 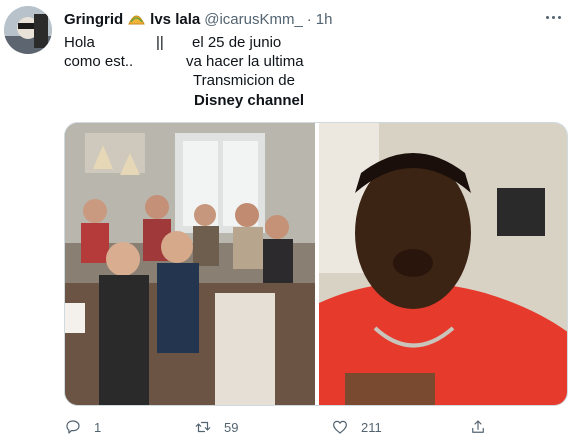 What do you see at coordinates (73, 427) in the screenshot?
I see `reply-icon` at bounding box center [73, 427].